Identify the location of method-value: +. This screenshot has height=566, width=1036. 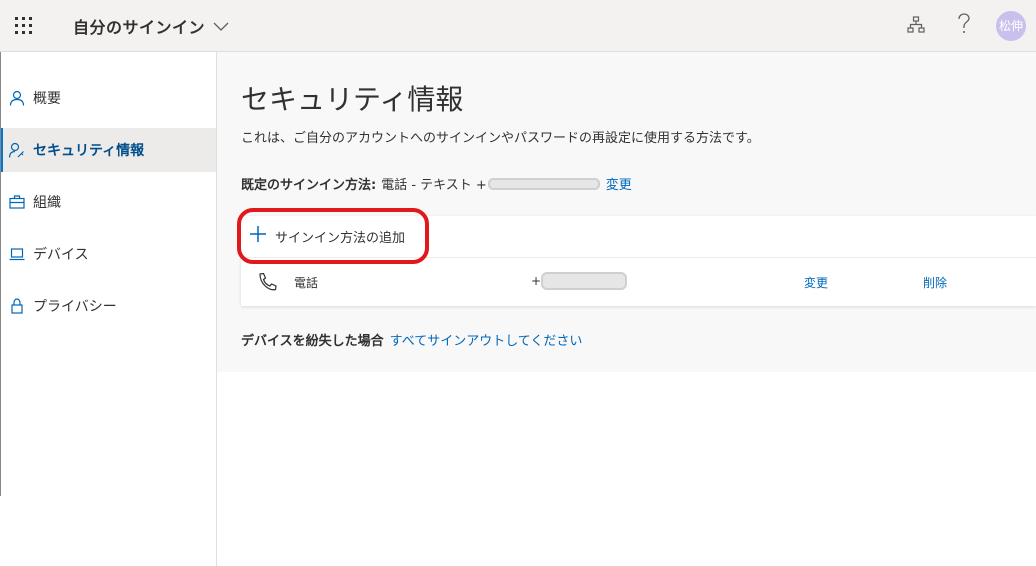
(579, 281).